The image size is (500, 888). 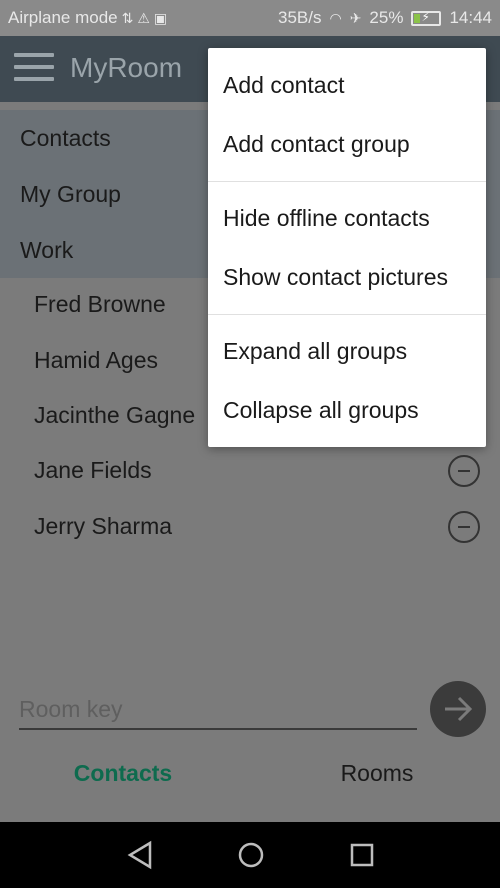 What do you see at coordinates (143, 17) in the screenshot?
I see `warning-icon: ⚠` at bounding box center [143, 17].